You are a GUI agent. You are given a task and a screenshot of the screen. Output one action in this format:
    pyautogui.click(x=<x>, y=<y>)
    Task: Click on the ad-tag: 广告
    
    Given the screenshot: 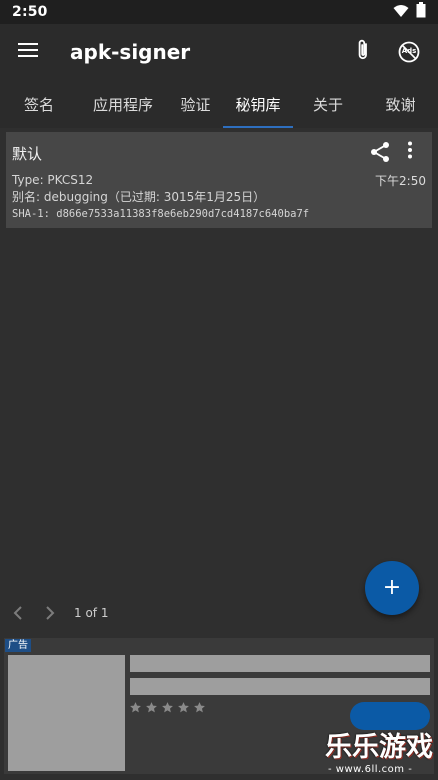 What is the action you would take?
    pyautogui.click(x=18, y=645)
    